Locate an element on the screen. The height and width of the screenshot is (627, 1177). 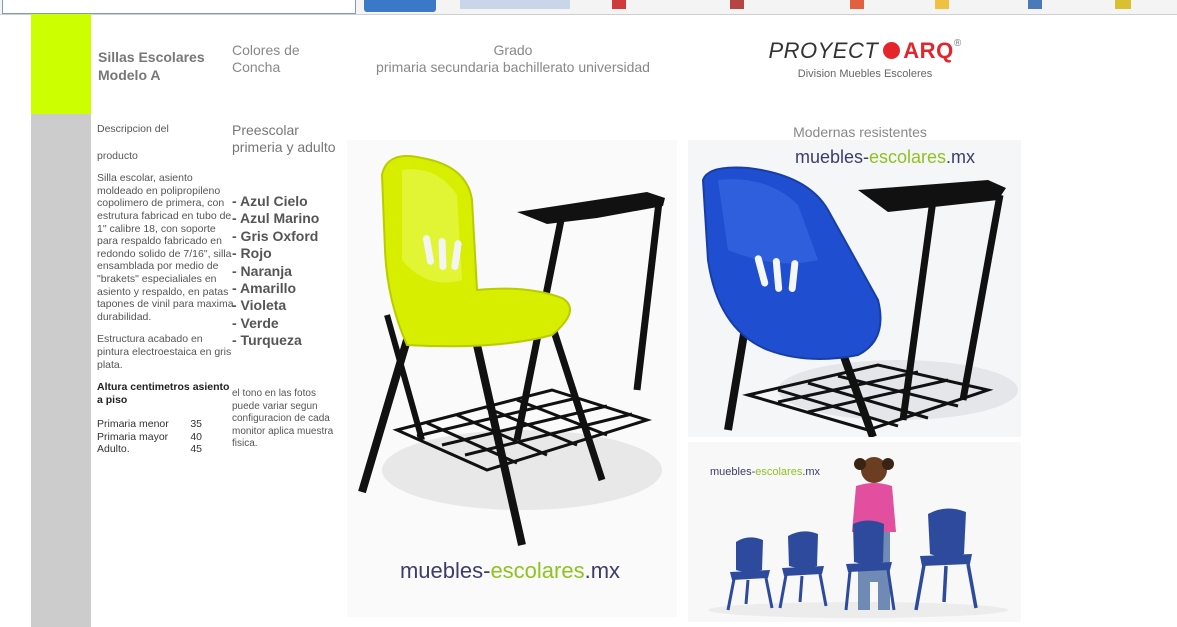
height-label: Primaria menor is located at coordinates (133, 424).